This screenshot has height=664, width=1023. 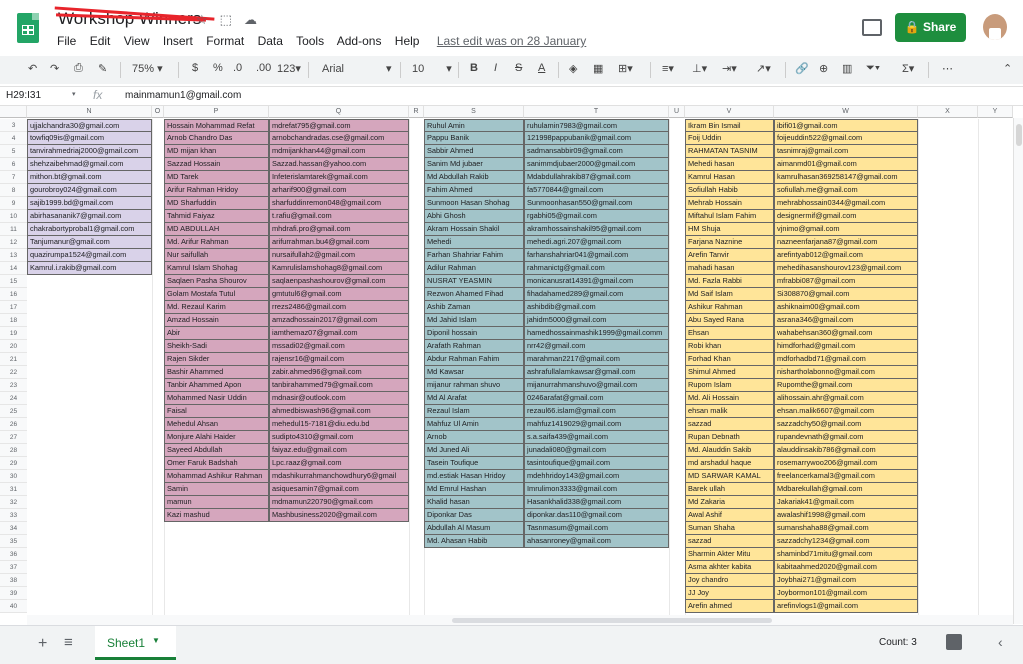 What do you see at coordinates (13, 463) in the screenshot?
I see `row-header: 29` at bounding box center [13, 463].